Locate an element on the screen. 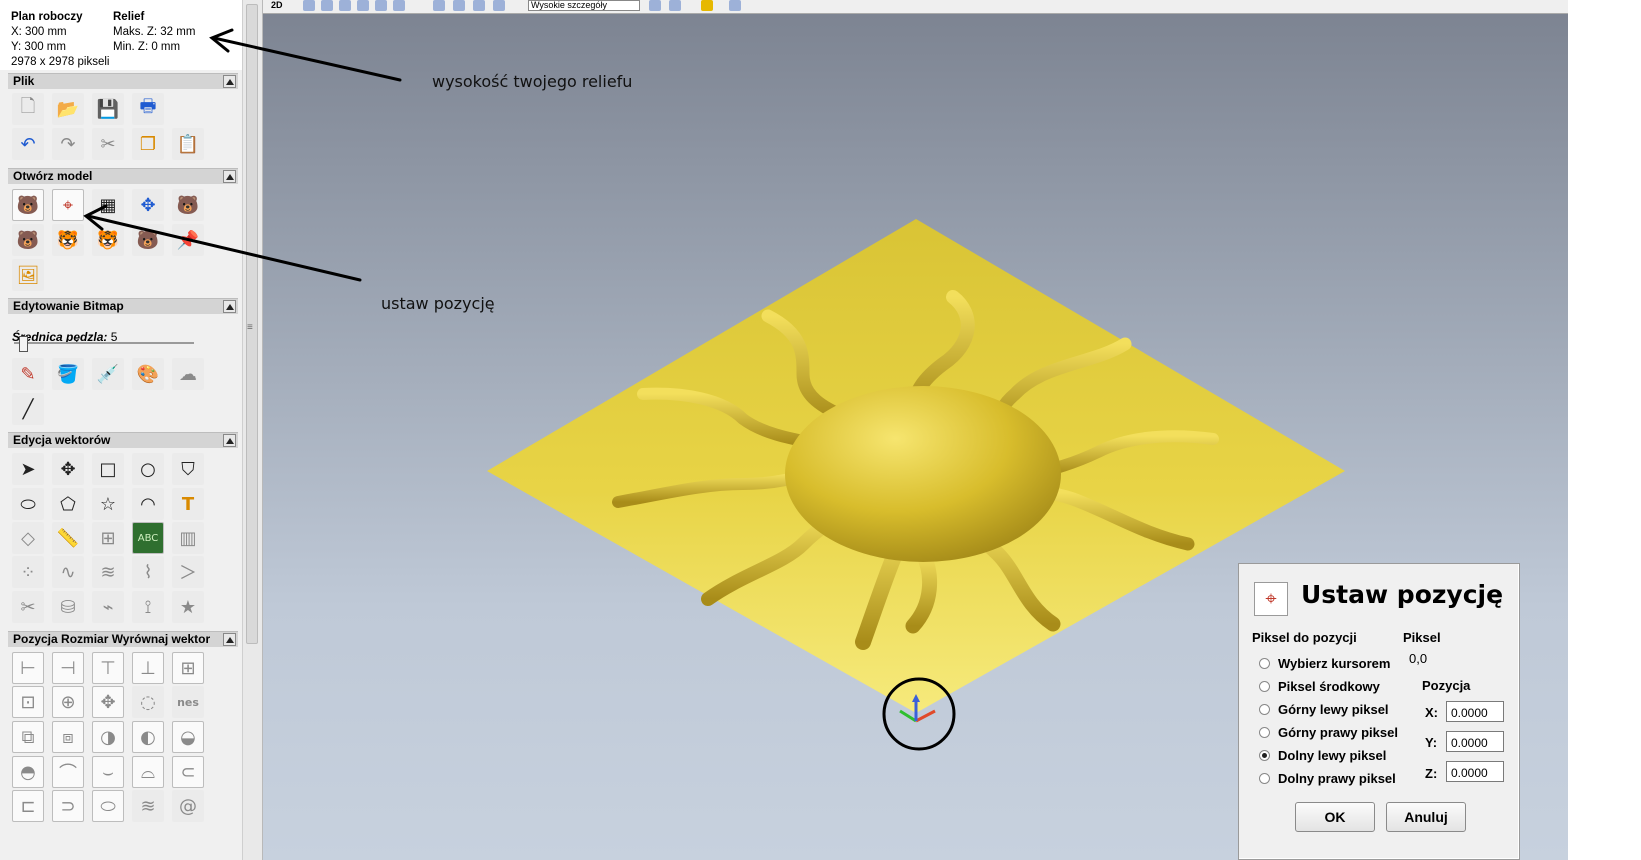  side-view-icon is located at coordinates (499, 5).